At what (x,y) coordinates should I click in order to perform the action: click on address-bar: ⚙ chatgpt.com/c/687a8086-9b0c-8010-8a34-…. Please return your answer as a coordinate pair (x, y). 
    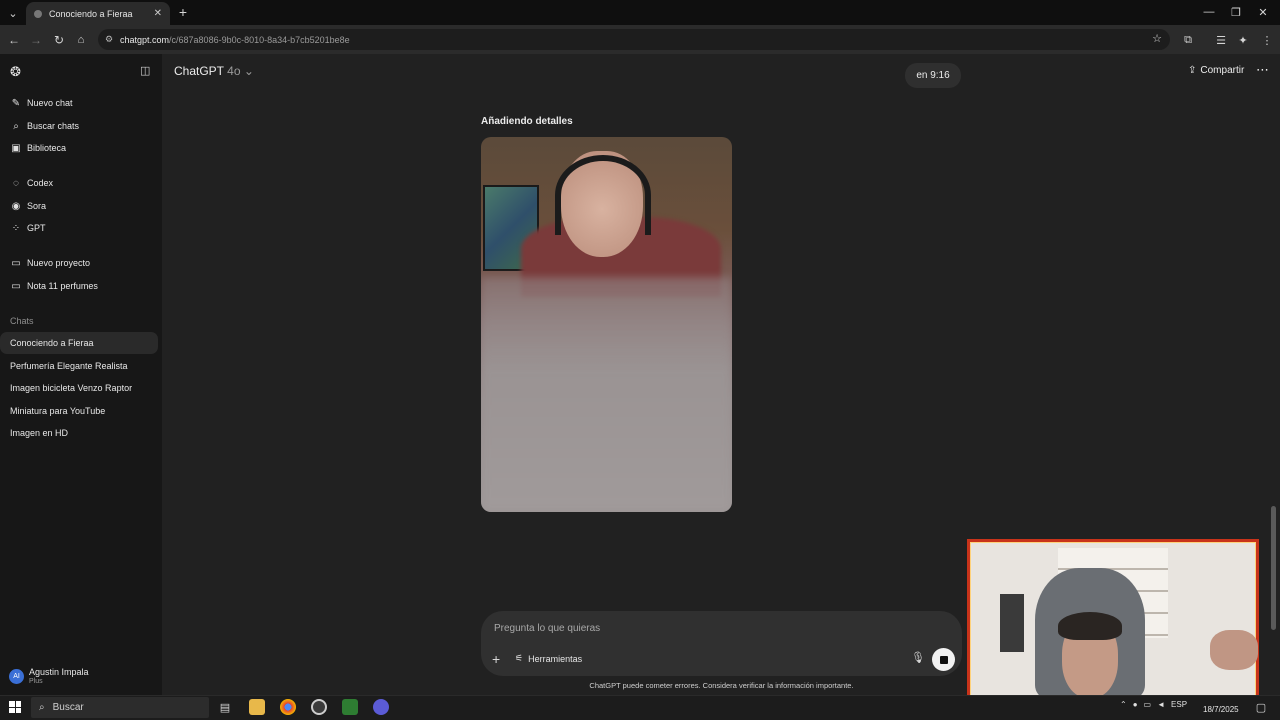
    Looking at the image, I should click on (634, 39).